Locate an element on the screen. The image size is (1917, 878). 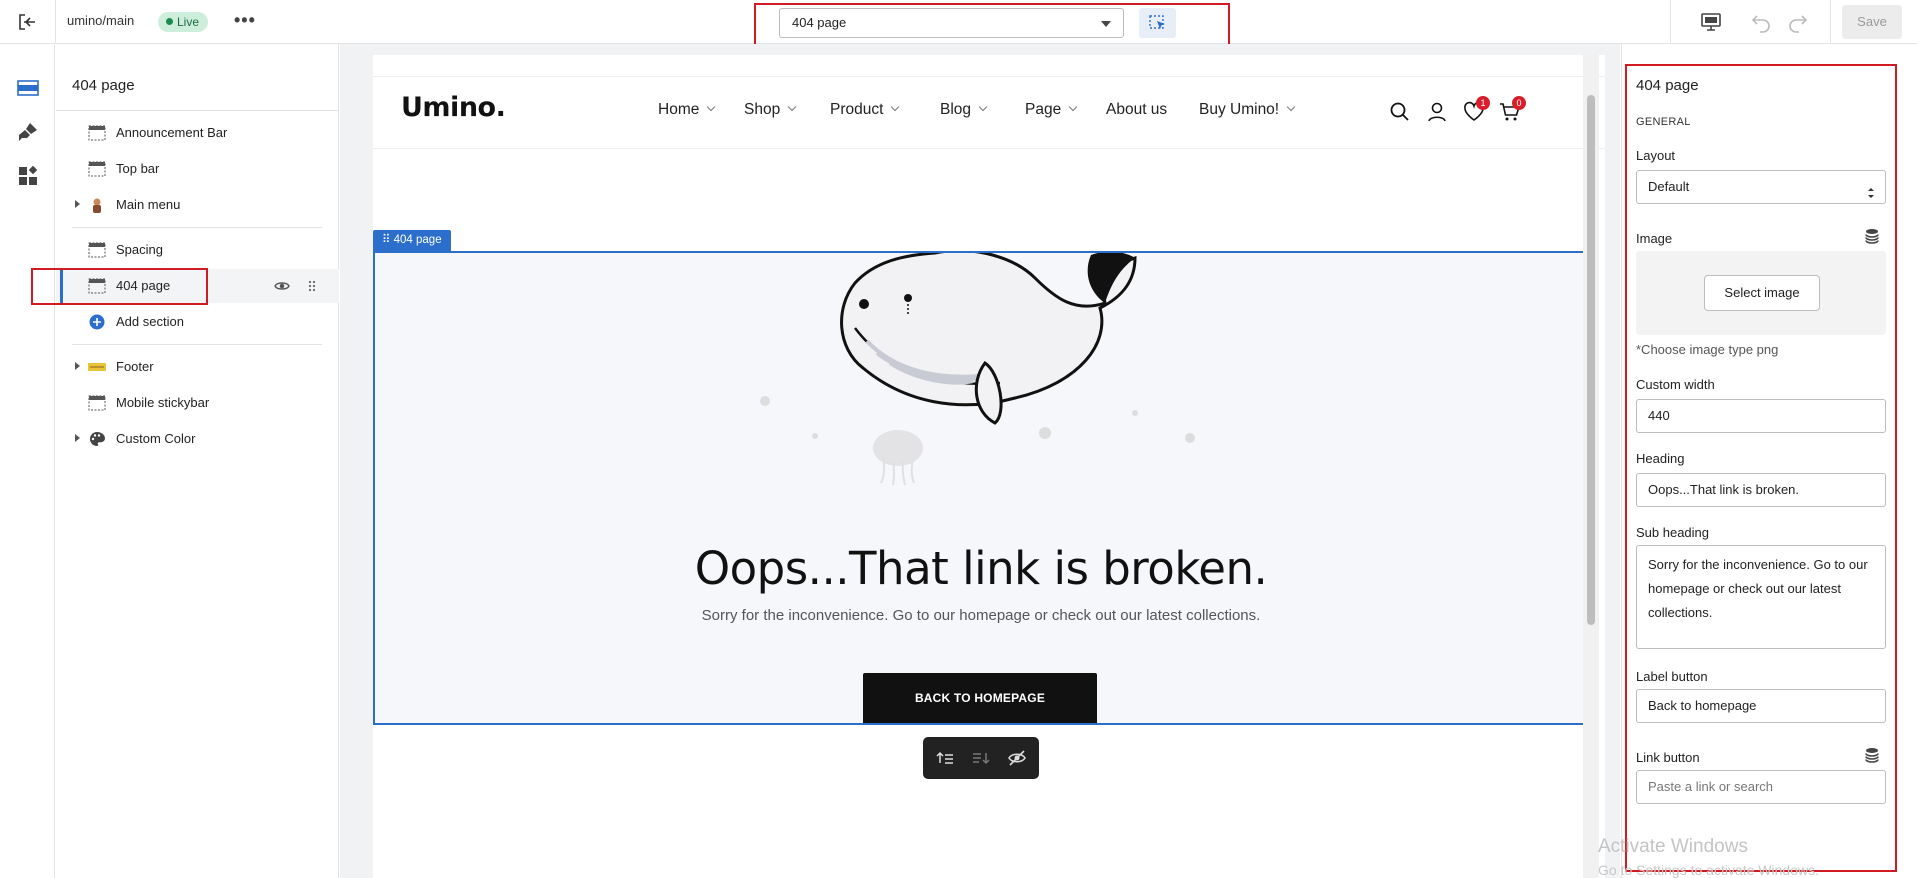
announcement-bar-strip is located at coordinates (989, 66).